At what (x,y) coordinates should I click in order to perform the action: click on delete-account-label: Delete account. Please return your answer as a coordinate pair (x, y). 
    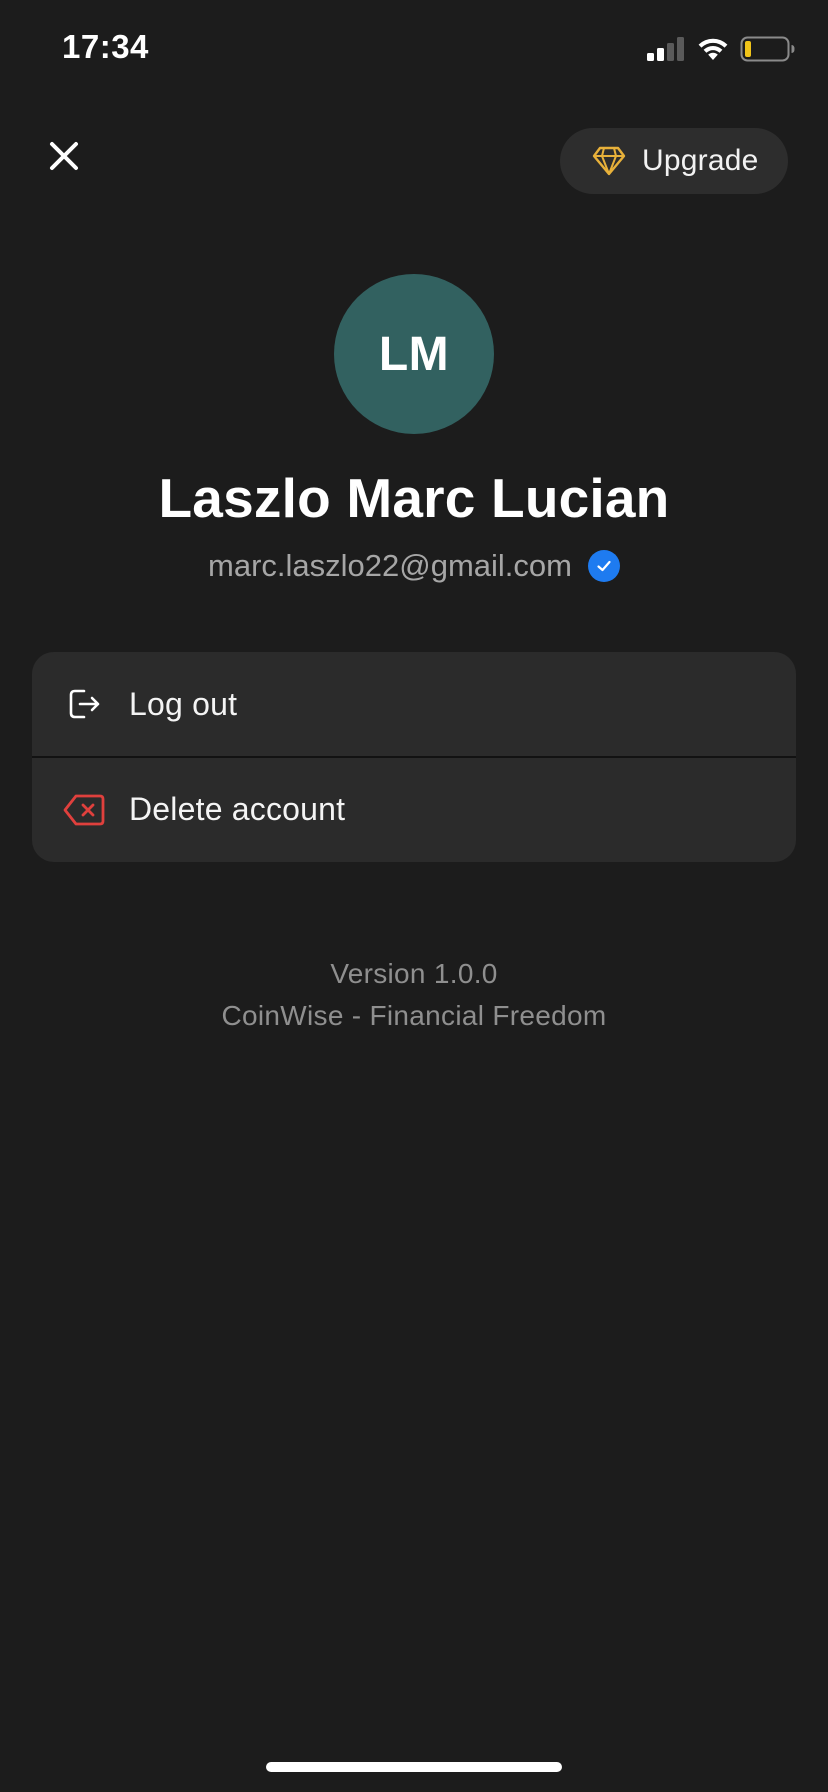
    Looking at the image, I should click on (237, 809).